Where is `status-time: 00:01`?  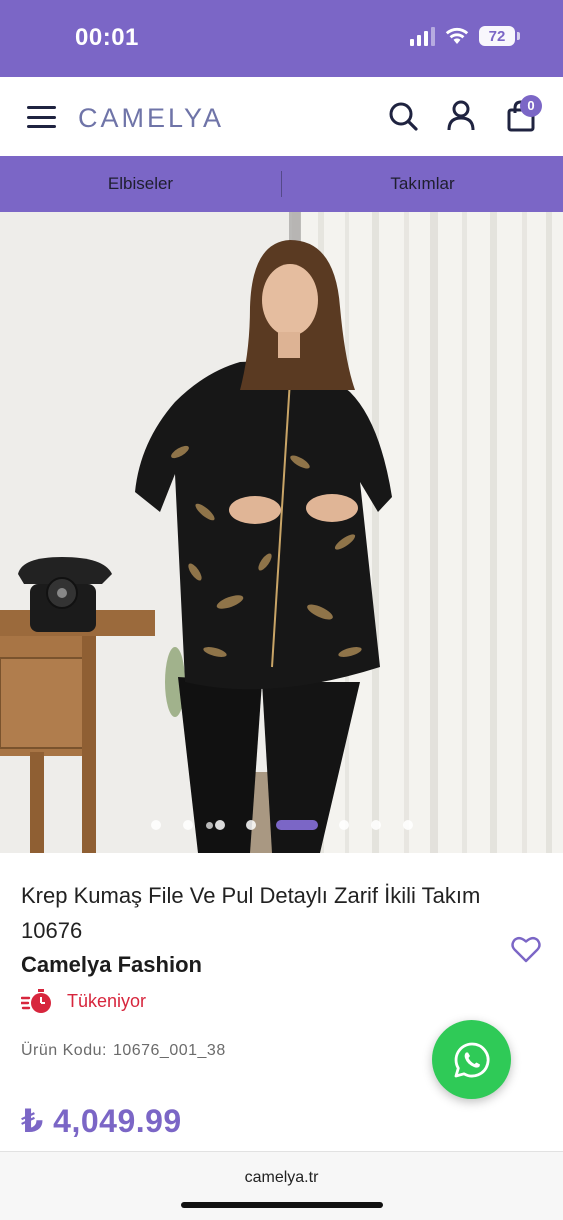 status-time: 00:01 is located at coordinates (107, 37).